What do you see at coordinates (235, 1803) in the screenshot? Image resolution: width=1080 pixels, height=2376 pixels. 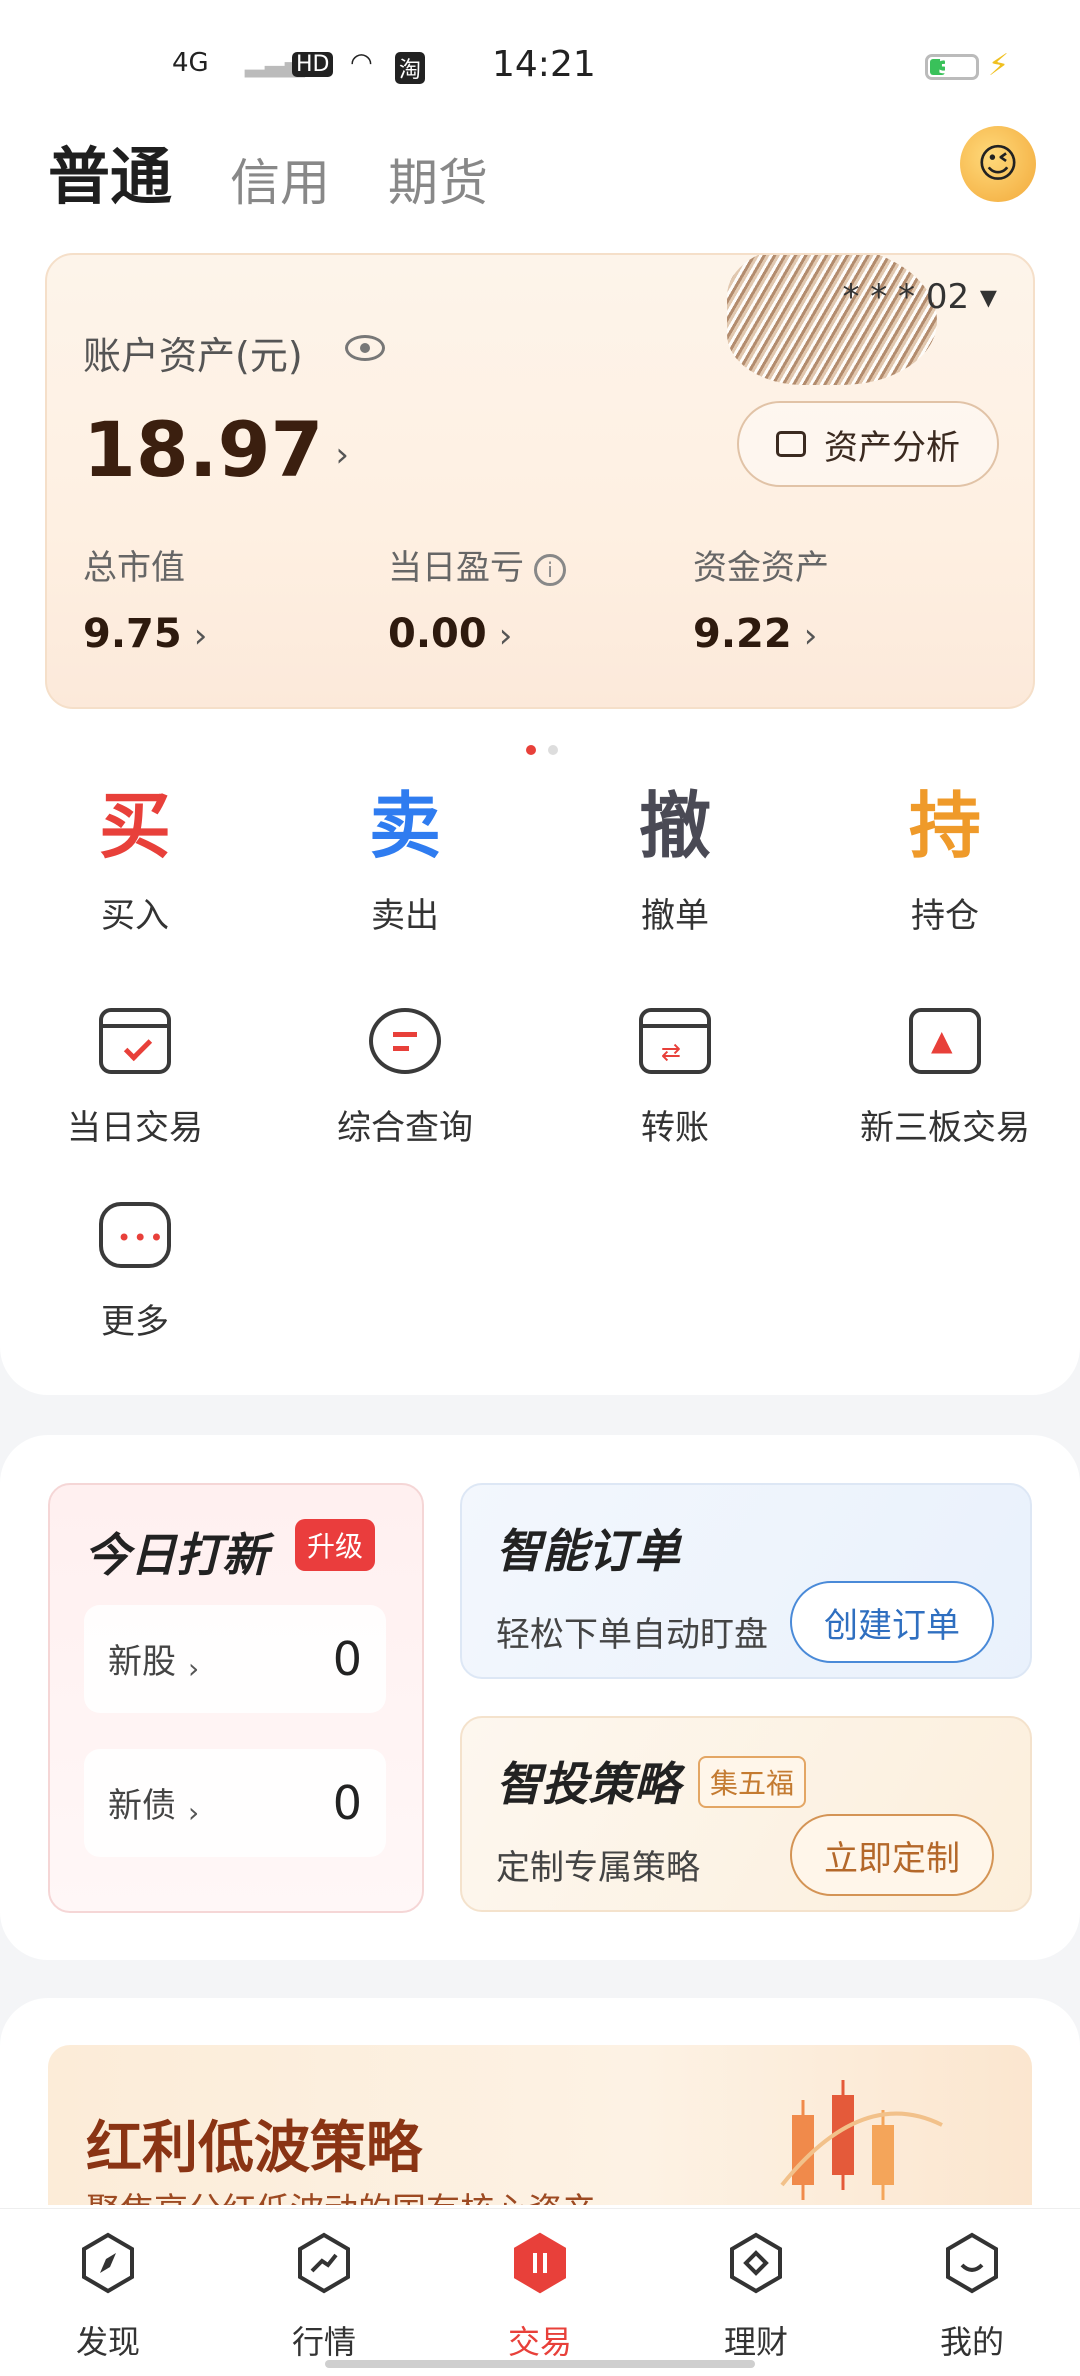 I see `new-bond-row: 新债 › 0` at bounding box center [235, 1803].